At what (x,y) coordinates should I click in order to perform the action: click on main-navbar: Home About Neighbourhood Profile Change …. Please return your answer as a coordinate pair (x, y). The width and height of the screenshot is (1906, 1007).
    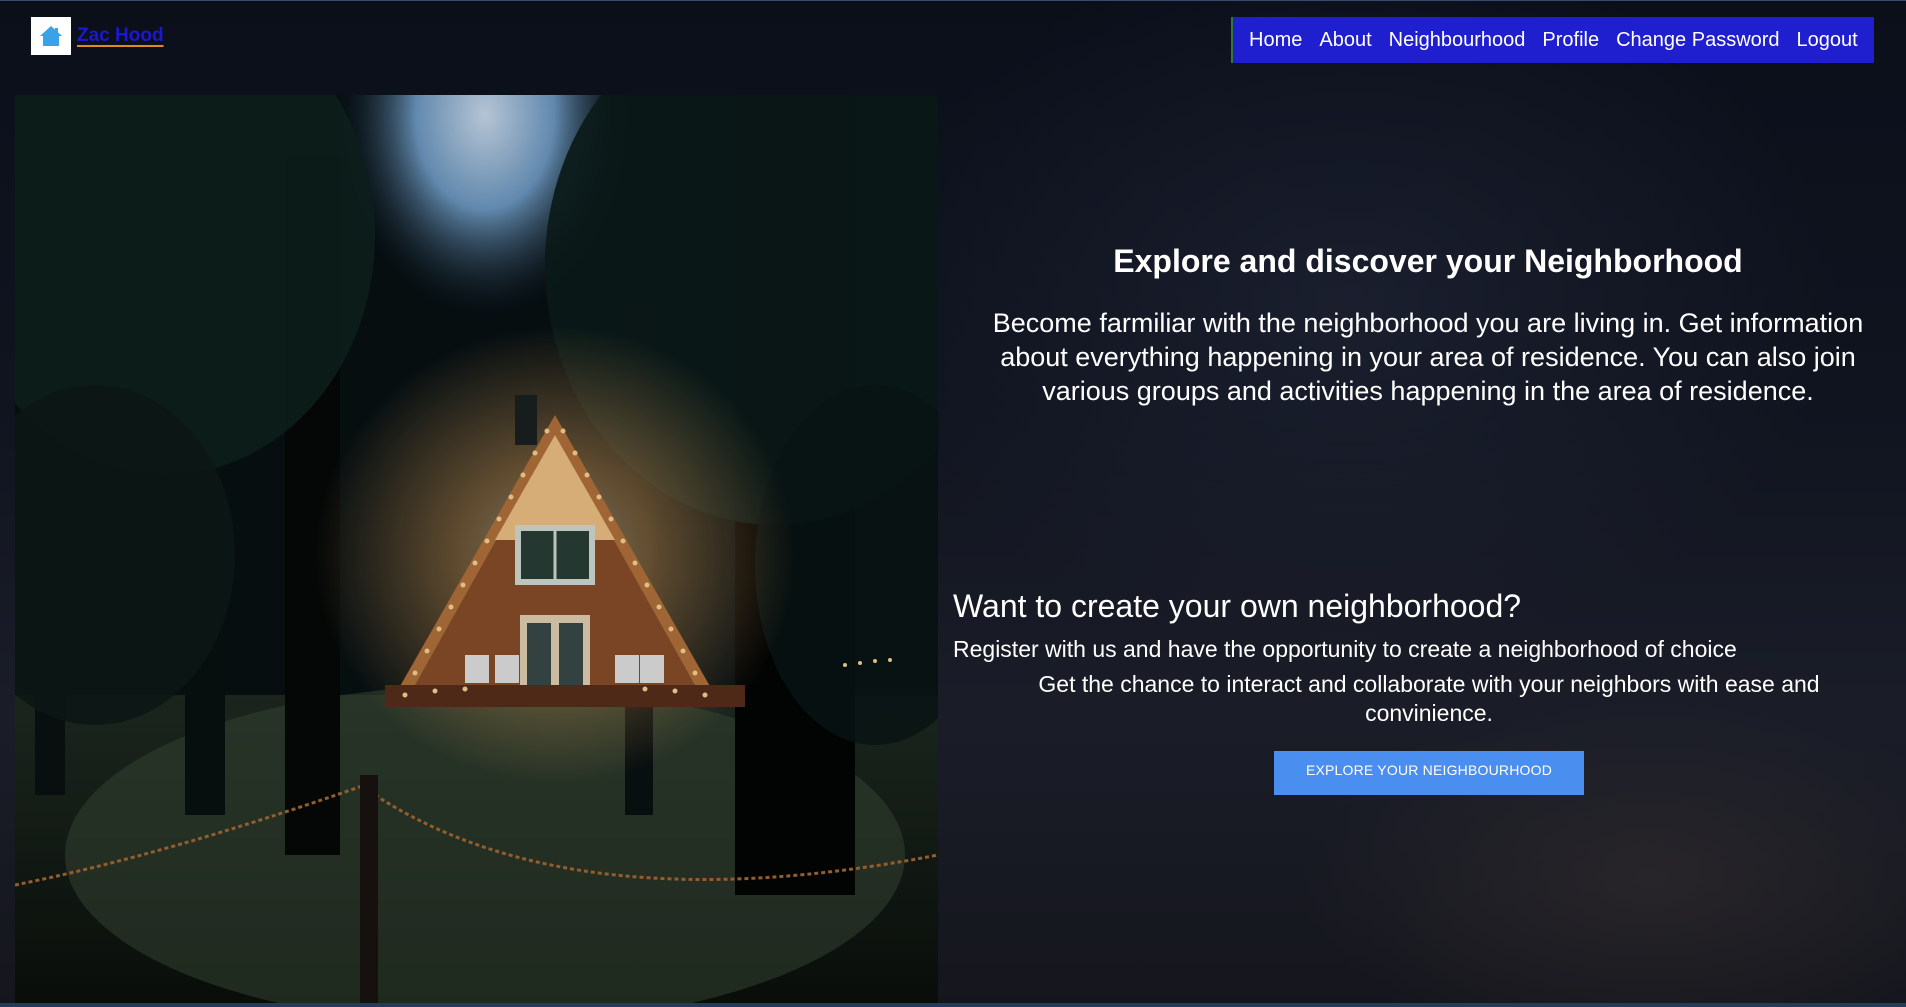
    Looking at the image, I should click on (1552, 40).